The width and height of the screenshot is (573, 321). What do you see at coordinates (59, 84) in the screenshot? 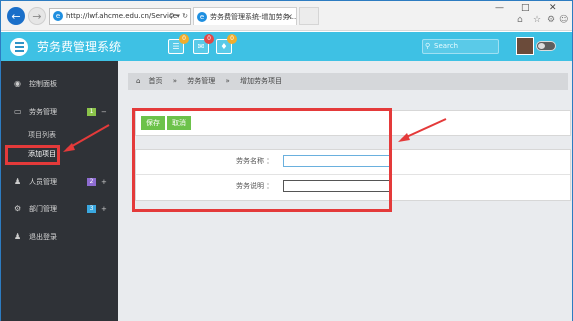
I see `sidebar-item-dashboard: ◉ 控制面板` at bounding box center [59, 84].